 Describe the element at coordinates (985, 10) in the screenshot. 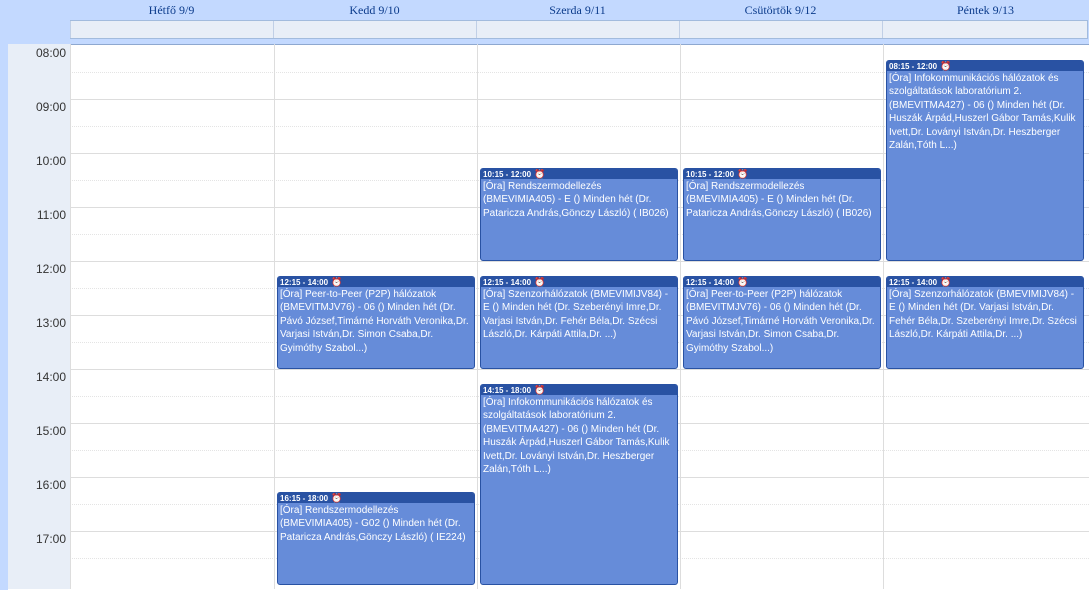

I see `day-header-friday: Péntek 9/13` at that location.